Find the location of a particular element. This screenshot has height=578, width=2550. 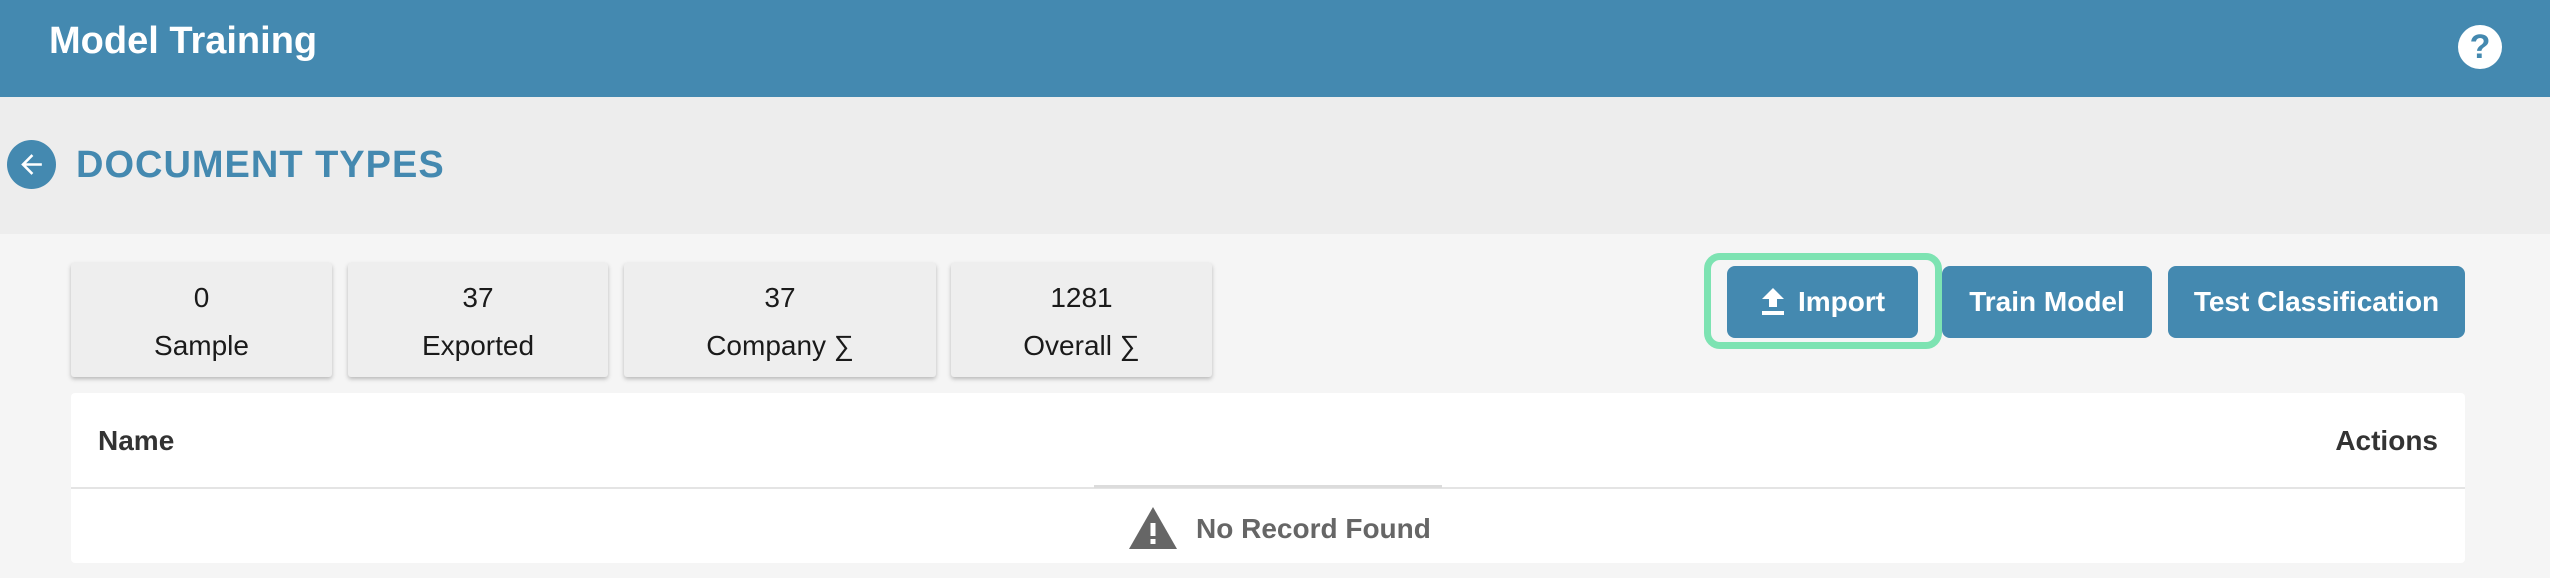

column-header-name: Name is located at coordinates (136, 441).